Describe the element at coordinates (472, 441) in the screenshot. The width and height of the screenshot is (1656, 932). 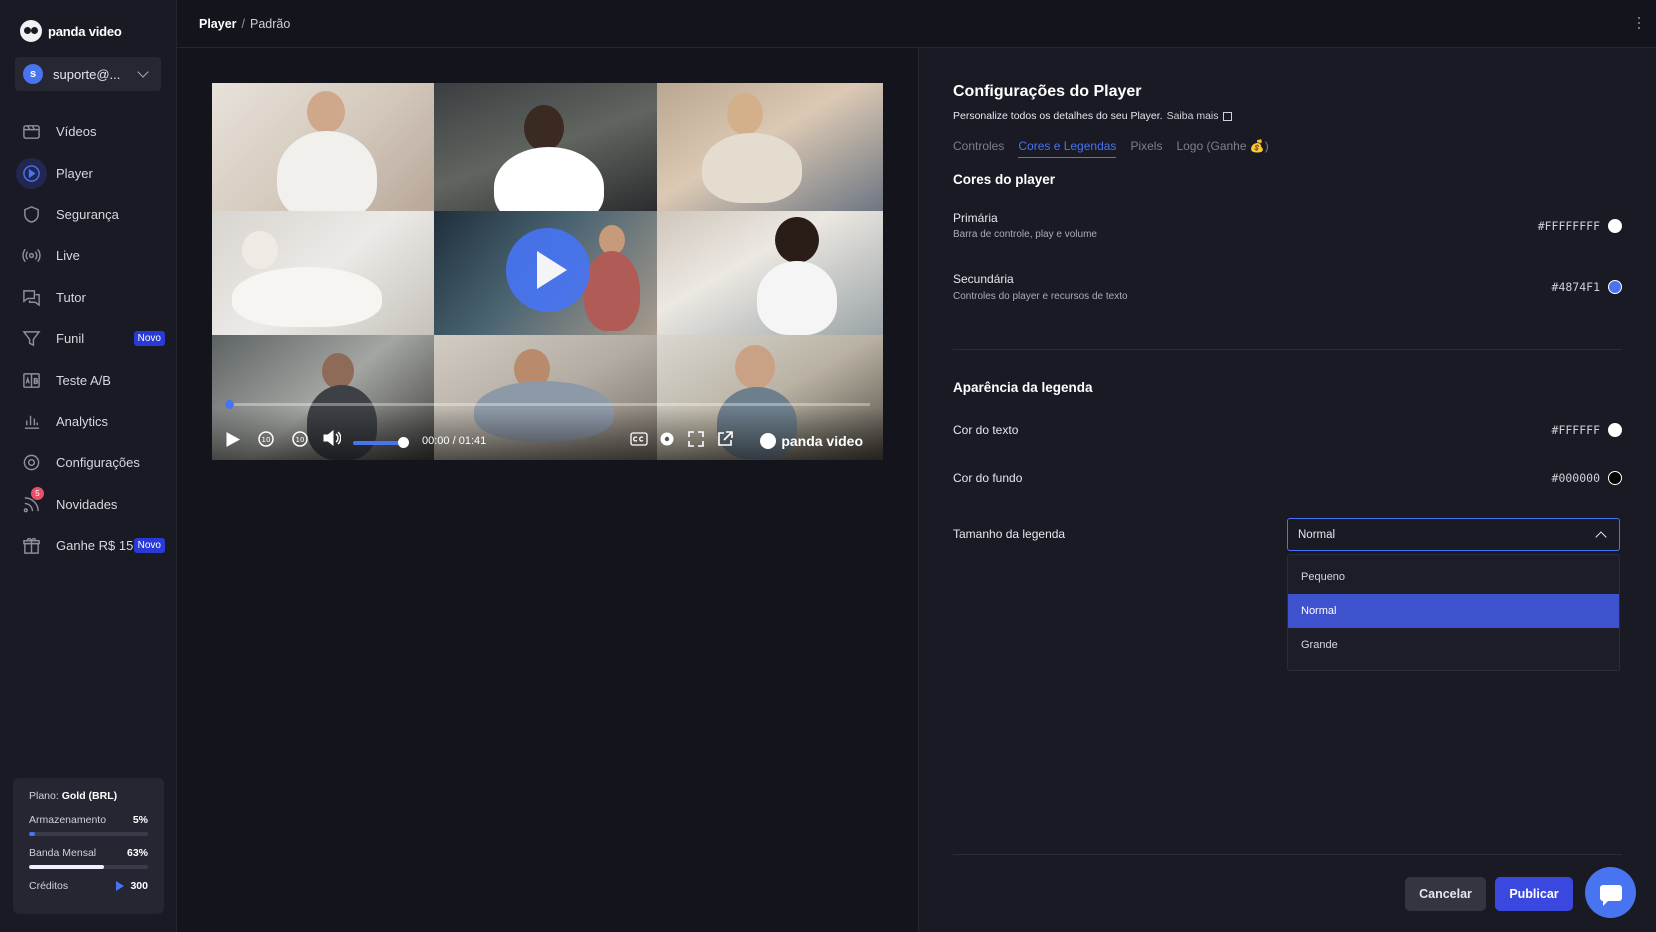
I see `duration: 01:41` at that location.